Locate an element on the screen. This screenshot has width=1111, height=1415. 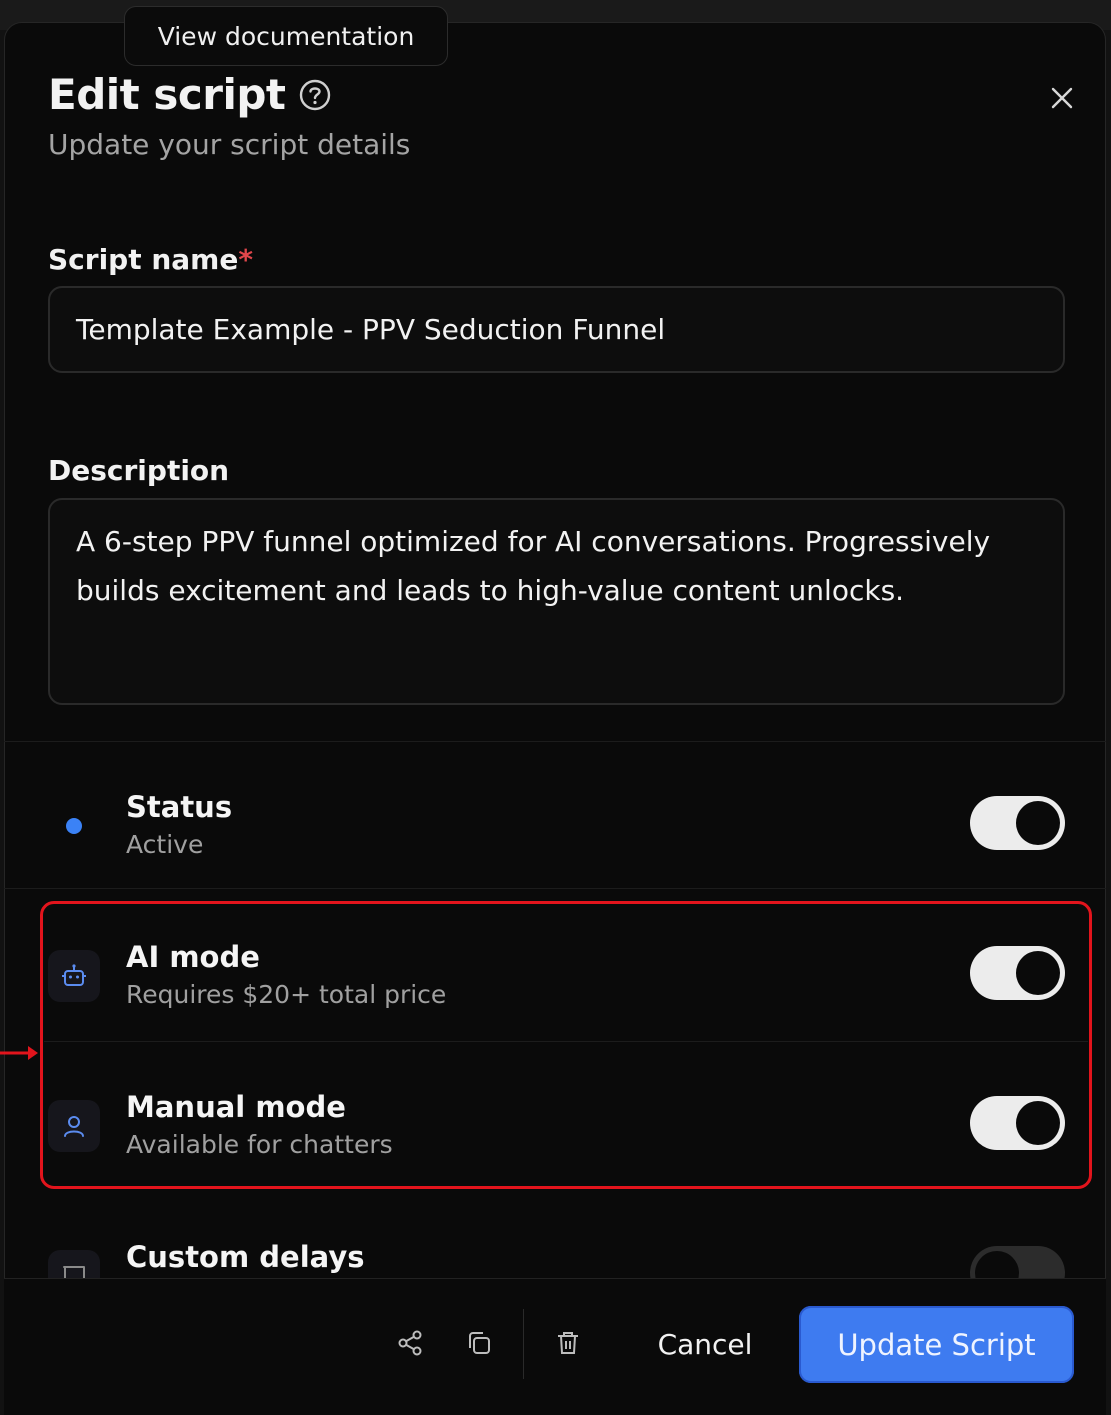
share-button is located at coordinates (410, 1343).